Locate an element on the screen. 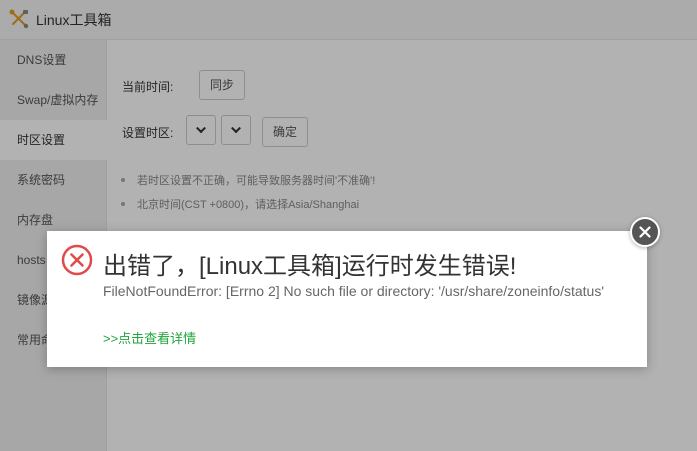 Image resolution: width=697 pixels, height=451 pixels. view-details-link: >>点击查看详情 is located at coordinates (149, 337).